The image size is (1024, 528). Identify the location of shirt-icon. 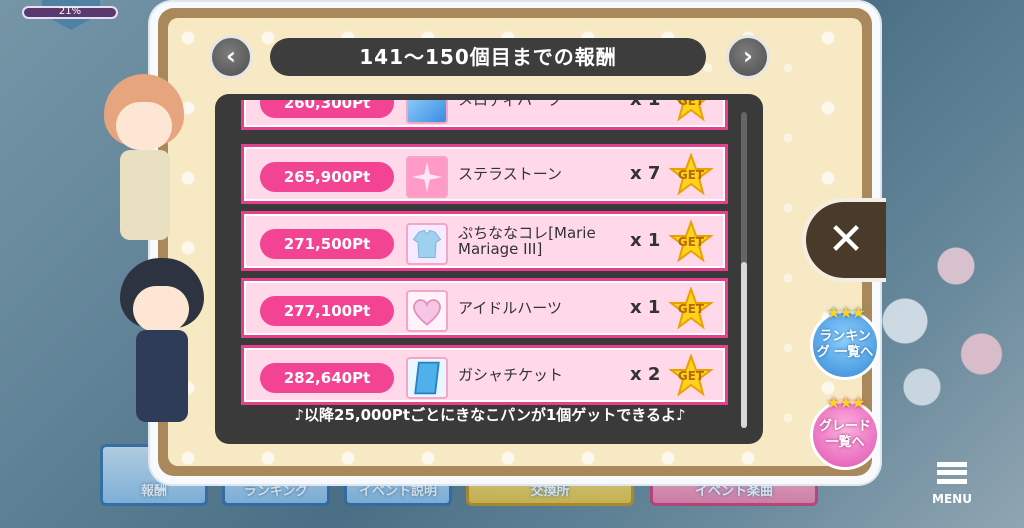
(427, 244).